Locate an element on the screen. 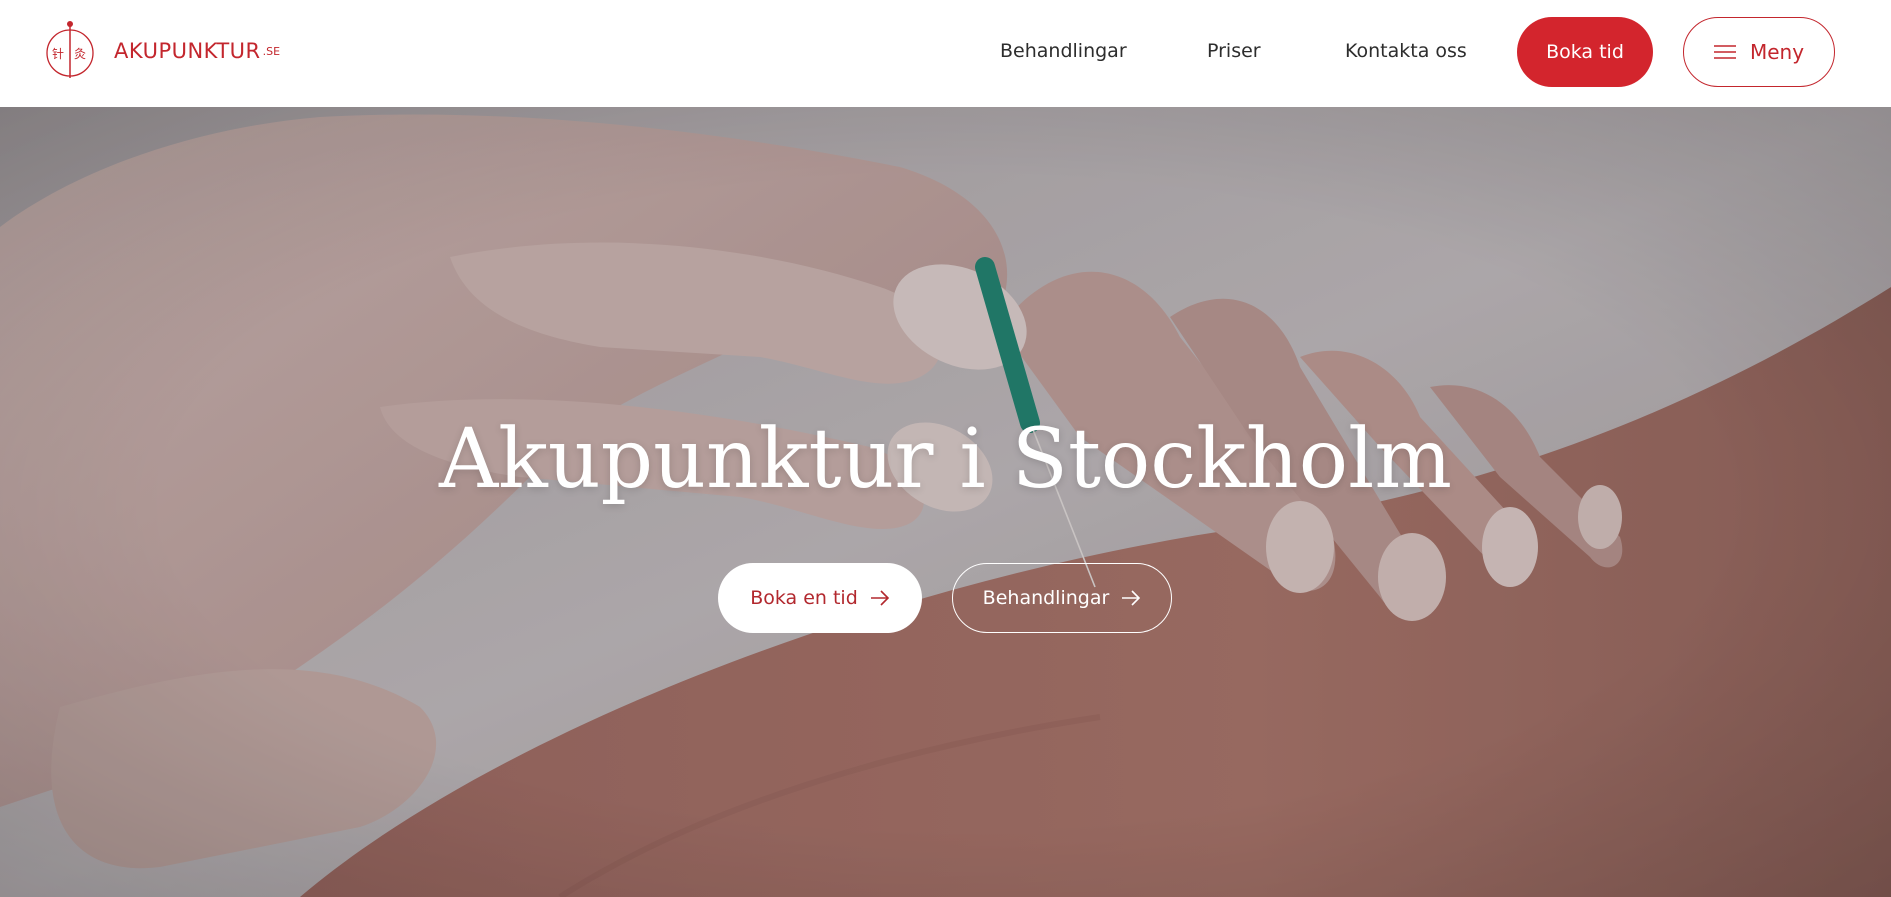 This screenshot has width=1891, height=897. svg-text: 灸 is located at coordinates (80, 54).